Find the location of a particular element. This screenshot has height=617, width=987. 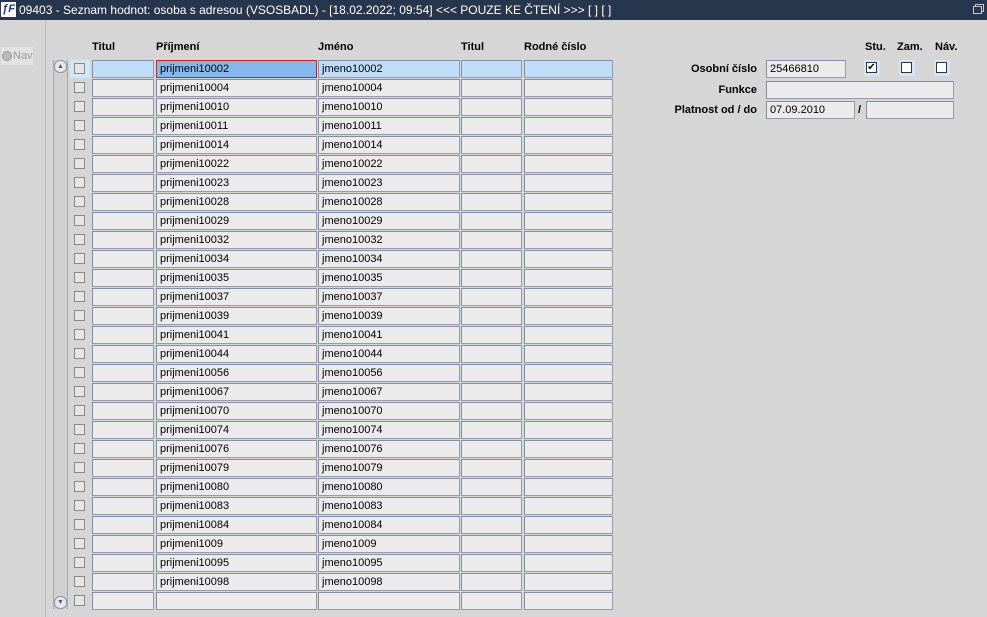

prijmeni-cell: prijmeni10098 is located at coordinates (236, 582).